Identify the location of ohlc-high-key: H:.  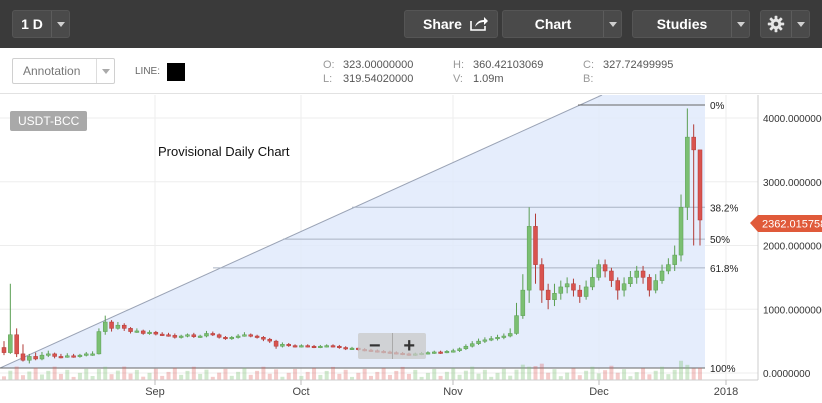
(458, 65).